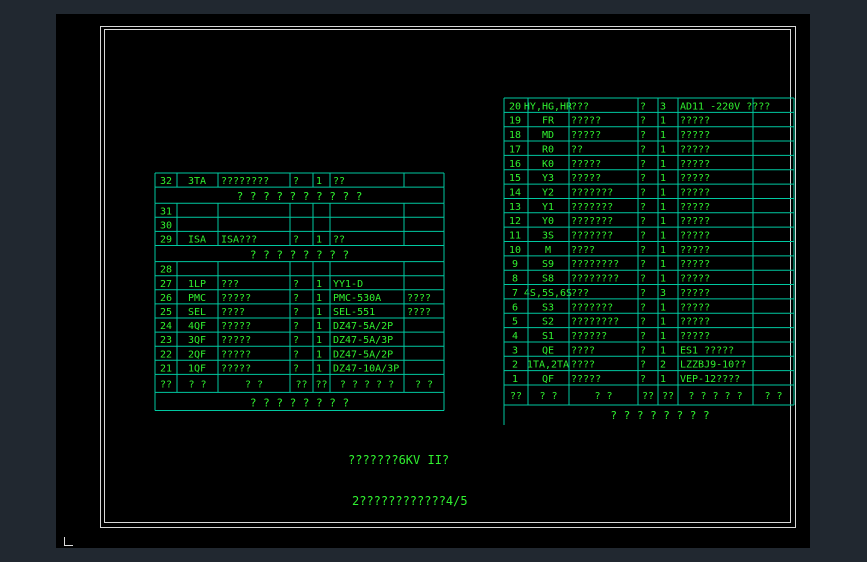 The image size is (867, 562). Describe the element at coordinates (663, 106) in the screenshot. I see `cell-qty: 3` at that location.